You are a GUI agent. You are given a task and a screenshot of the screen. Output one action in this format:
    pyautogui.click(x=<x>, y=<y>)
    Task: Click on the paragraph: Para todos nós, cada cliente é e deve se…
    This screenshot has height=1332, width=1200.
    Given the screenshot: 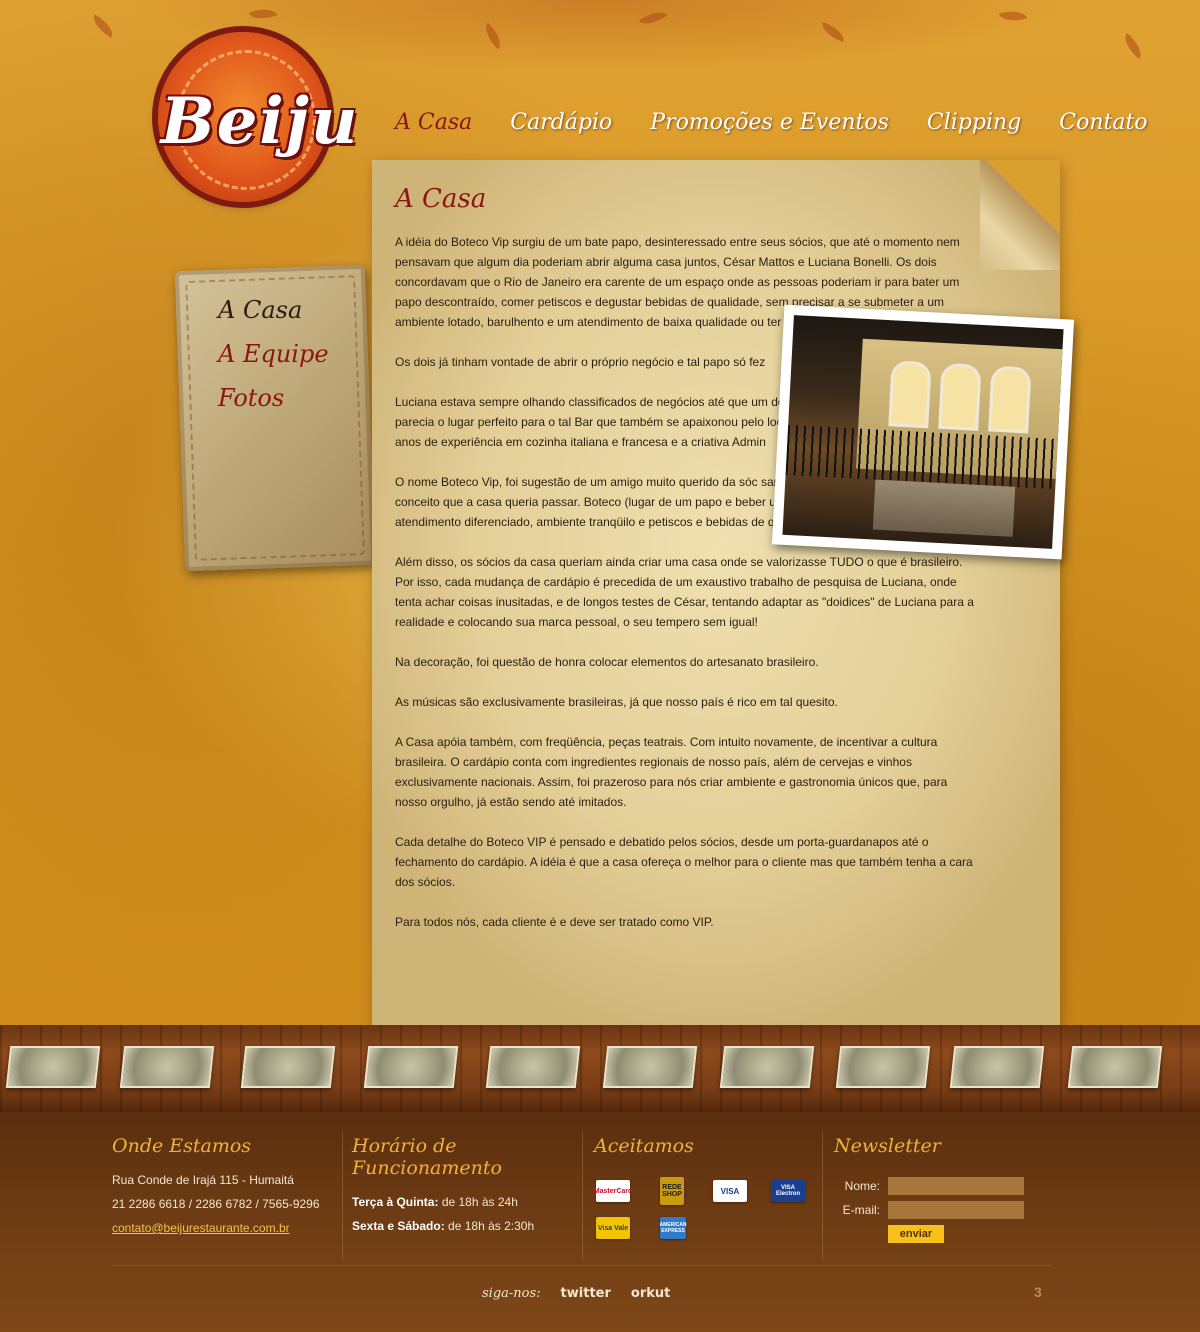 What is the action you would take?
    pyautogui.click(x=554, y=922)
    